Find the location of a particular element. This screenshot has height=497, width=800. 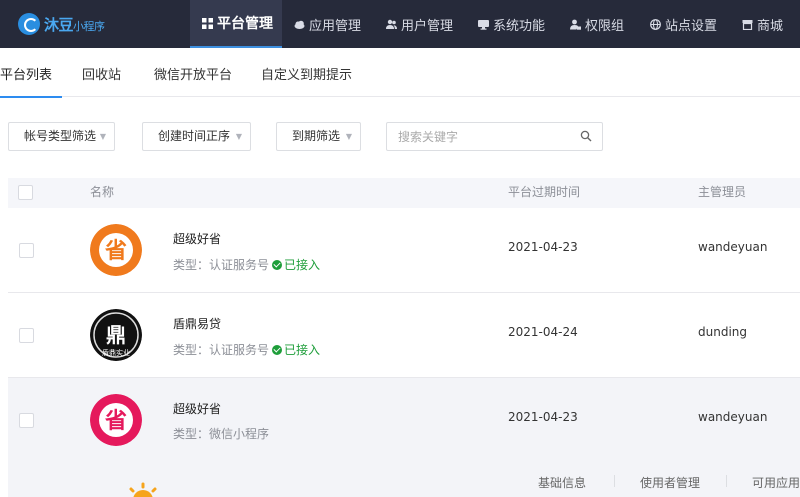

grid-icon is located at coordinates (207, 23).